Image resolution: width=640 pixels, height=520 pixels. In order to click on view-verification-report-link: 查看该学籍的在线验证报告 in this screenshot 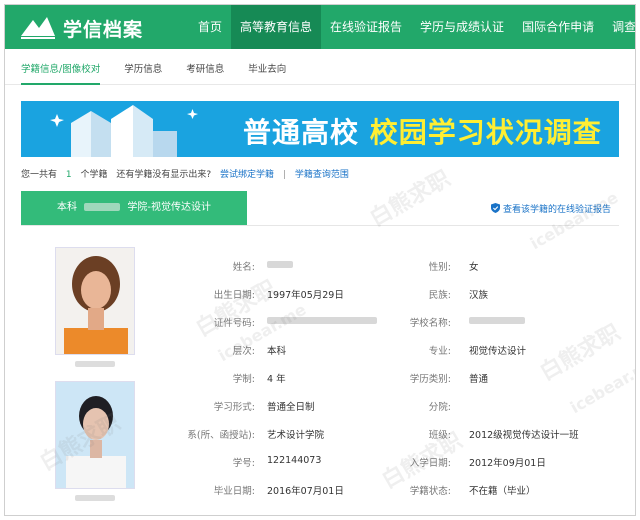, I will do `click(551, 208)`.